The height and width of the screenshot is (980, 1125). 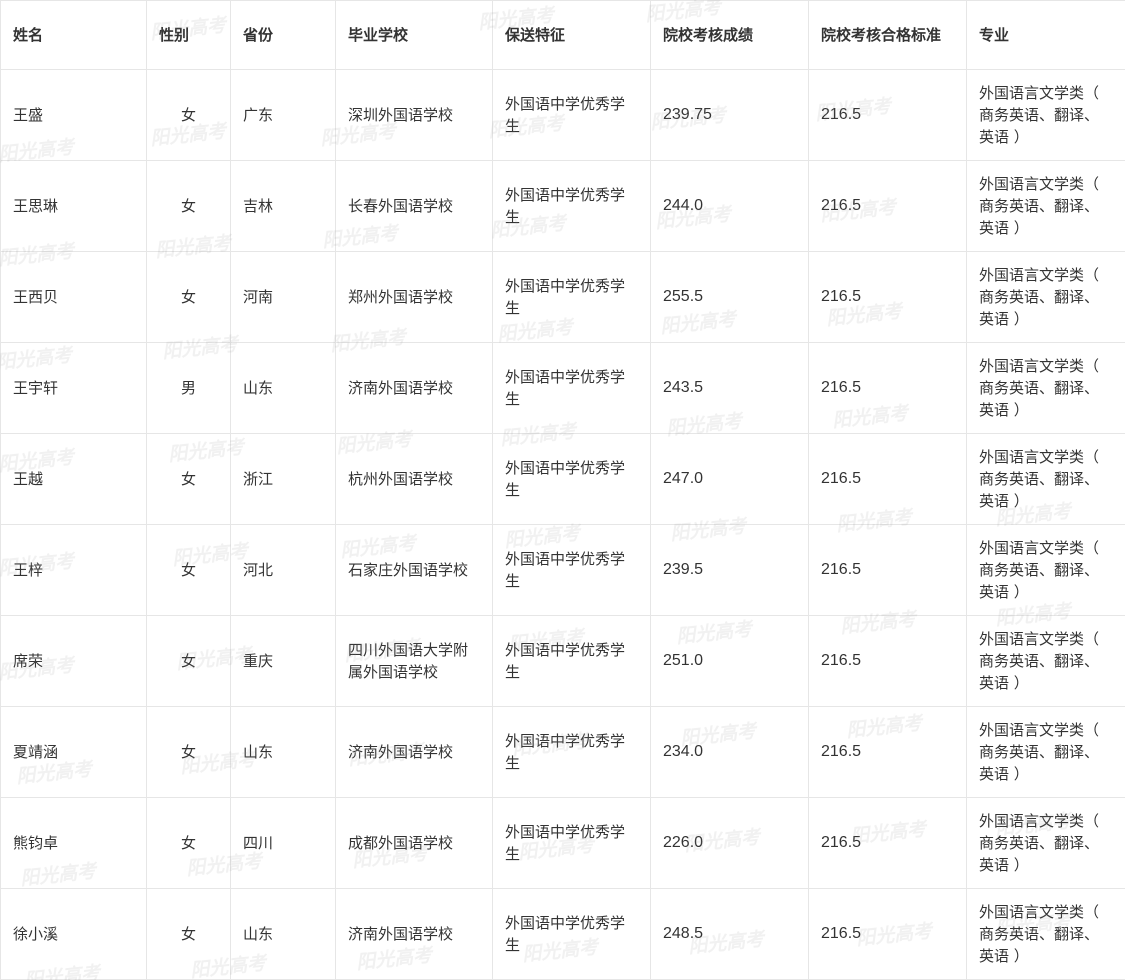 I want to click on cell-name: 王越, so click(x=73, y=479).